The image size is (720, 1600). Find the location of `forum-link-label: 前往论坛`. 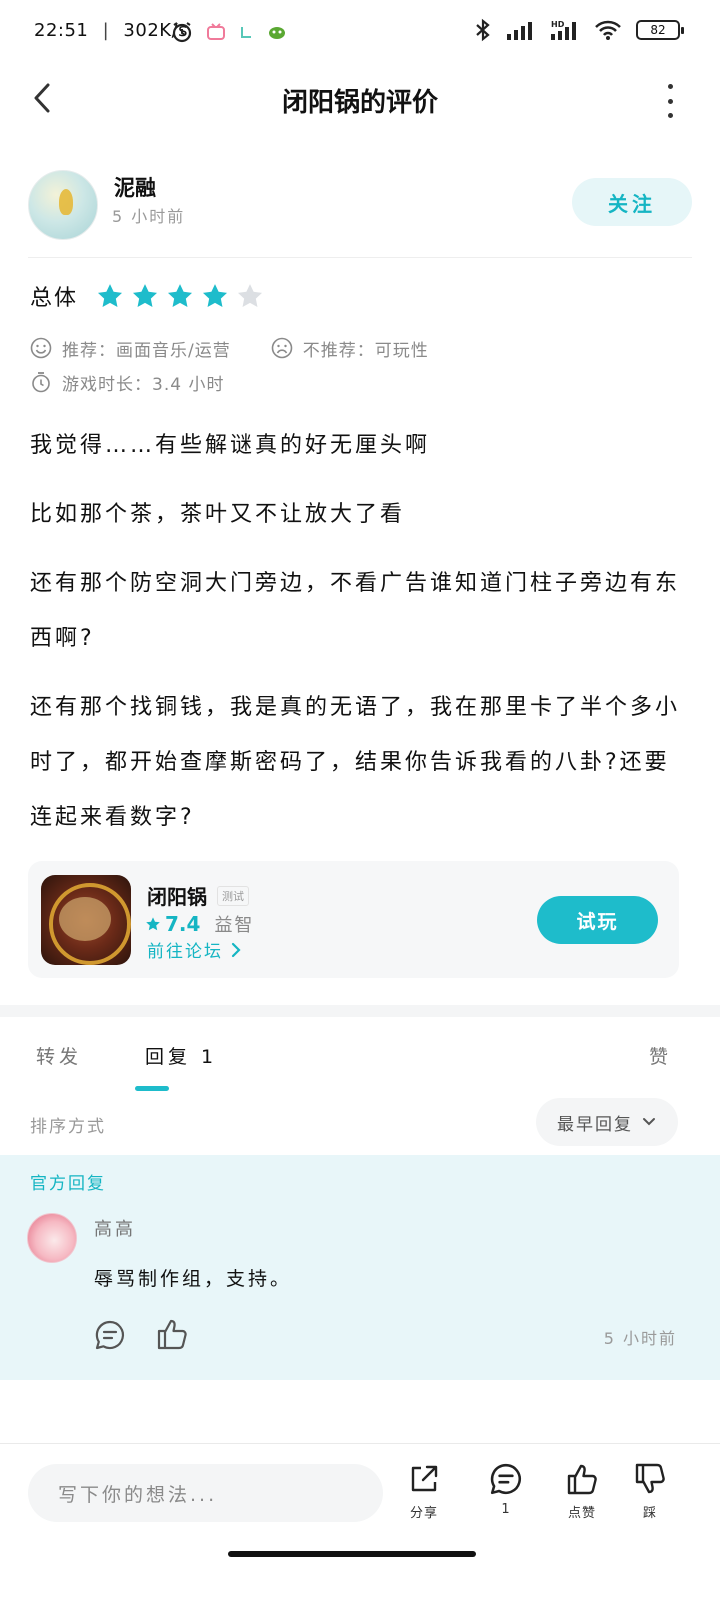

forum-link-label: 前往论坛 is located at coordinates (185, 952).